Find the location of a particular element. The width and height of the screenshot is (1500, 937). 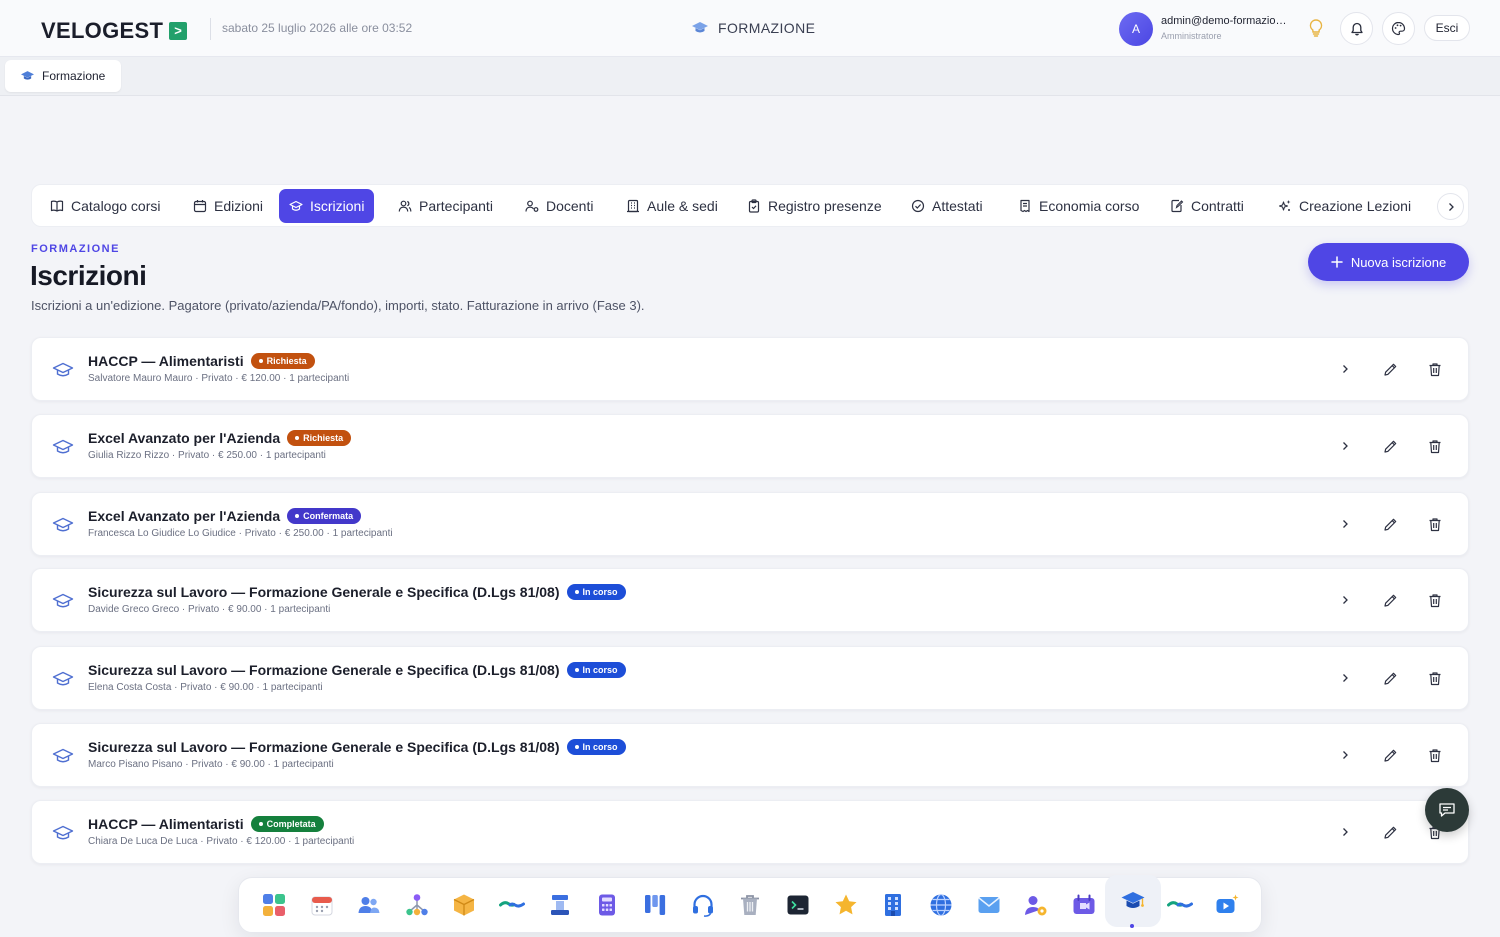

dock-formazione-button is located at coordinates (1133, 901).